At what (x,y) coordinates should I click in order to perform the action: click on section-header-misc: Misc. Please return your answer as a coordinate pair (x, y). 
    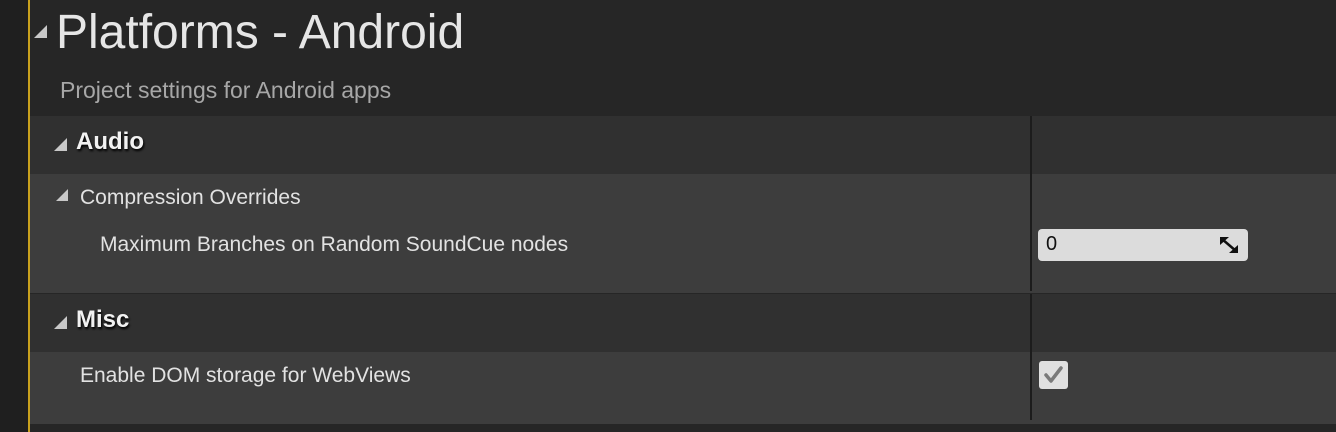
    Looking at the image, I should click on (683, 323).